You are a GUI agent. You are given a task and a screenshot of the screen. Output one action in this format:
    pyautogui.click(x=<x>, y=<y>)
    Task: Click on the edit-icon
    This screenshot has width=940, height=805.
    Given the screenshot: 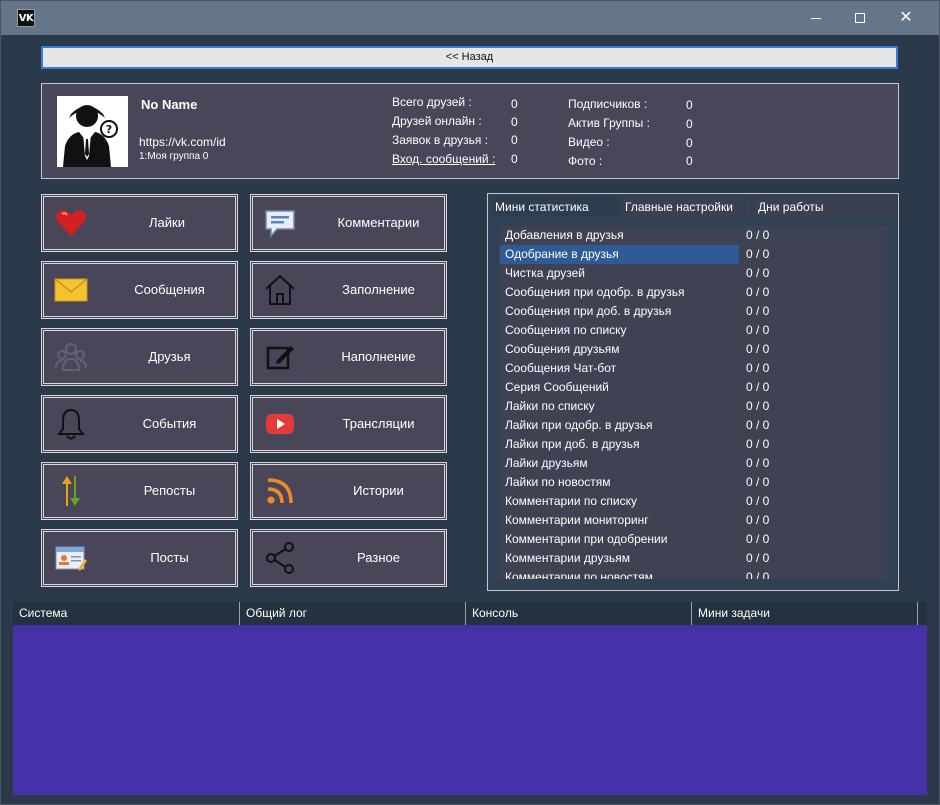 What is the action you would take?
    pyautogui.click(x=280, y=358)
    